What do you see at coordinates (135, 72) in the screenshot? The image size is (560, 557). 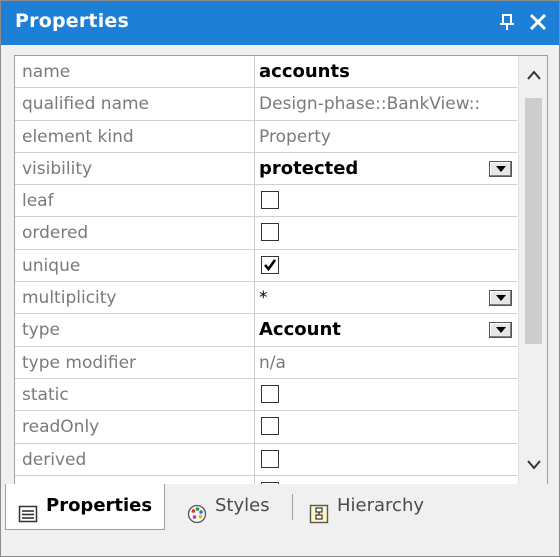 I see `property-name: name` at bounding box center [135, 72].